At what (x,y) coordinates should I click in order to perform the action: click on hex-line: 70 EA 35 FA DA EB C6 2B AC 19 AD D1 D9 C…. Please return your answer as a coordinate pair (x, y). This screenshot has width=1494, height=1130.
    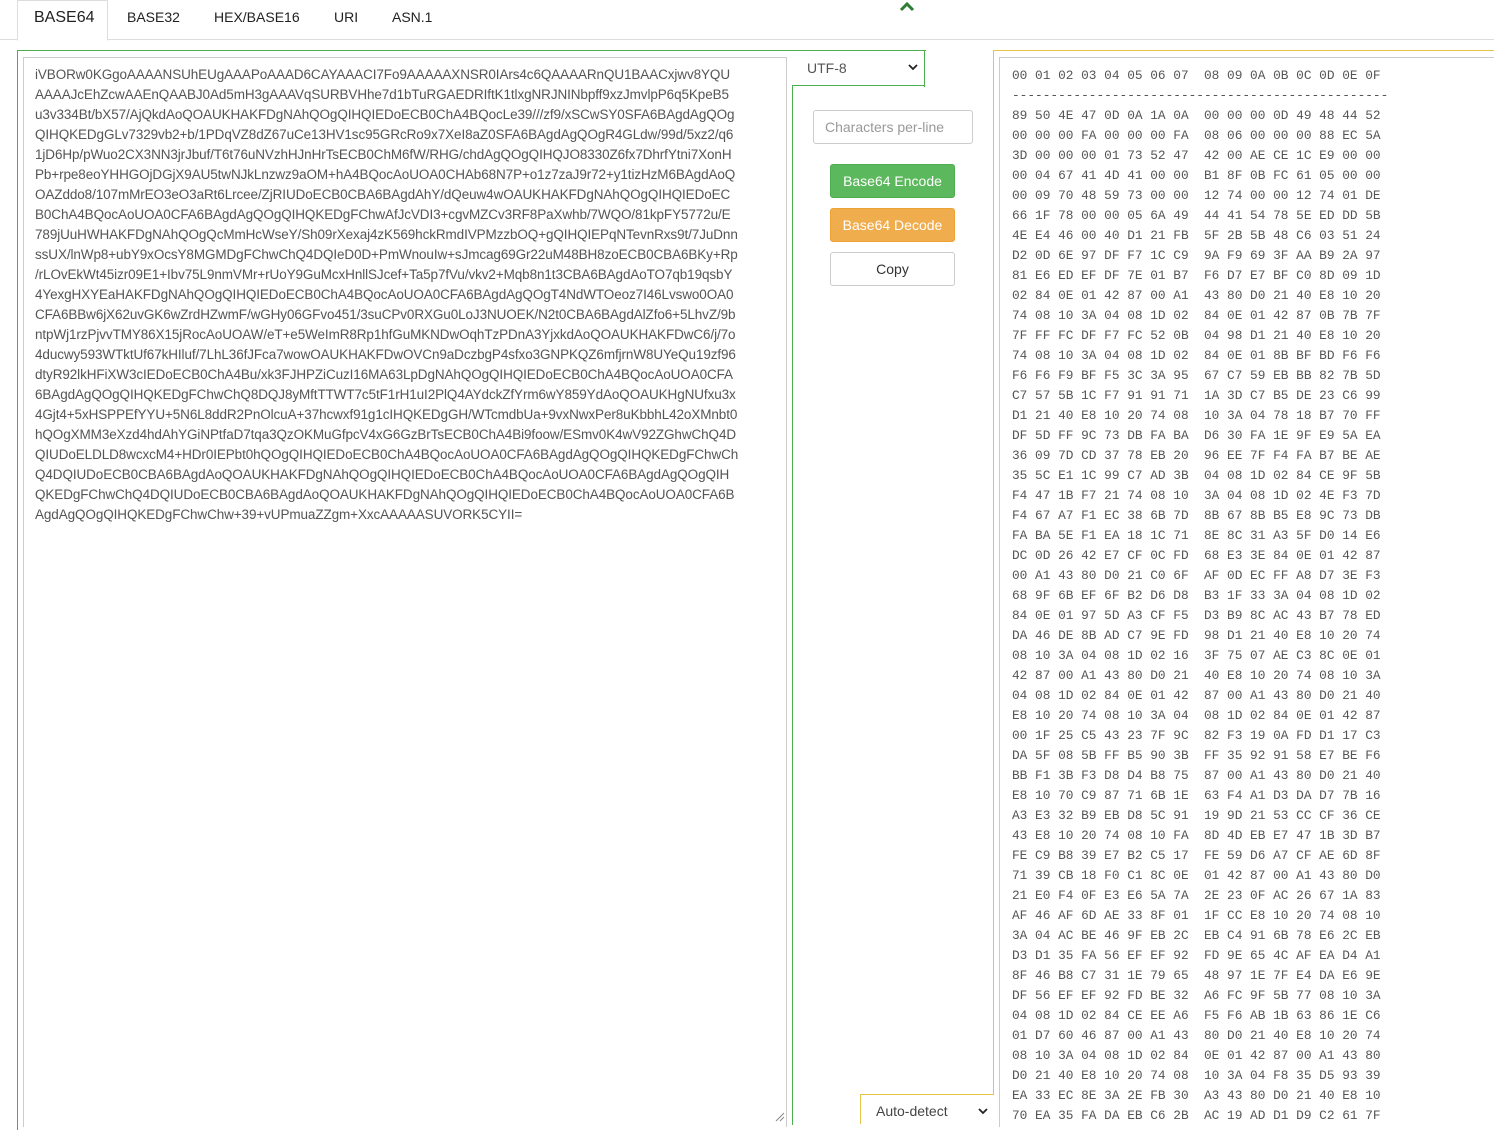
    Looking at the image, I should click on (1196, 1115).